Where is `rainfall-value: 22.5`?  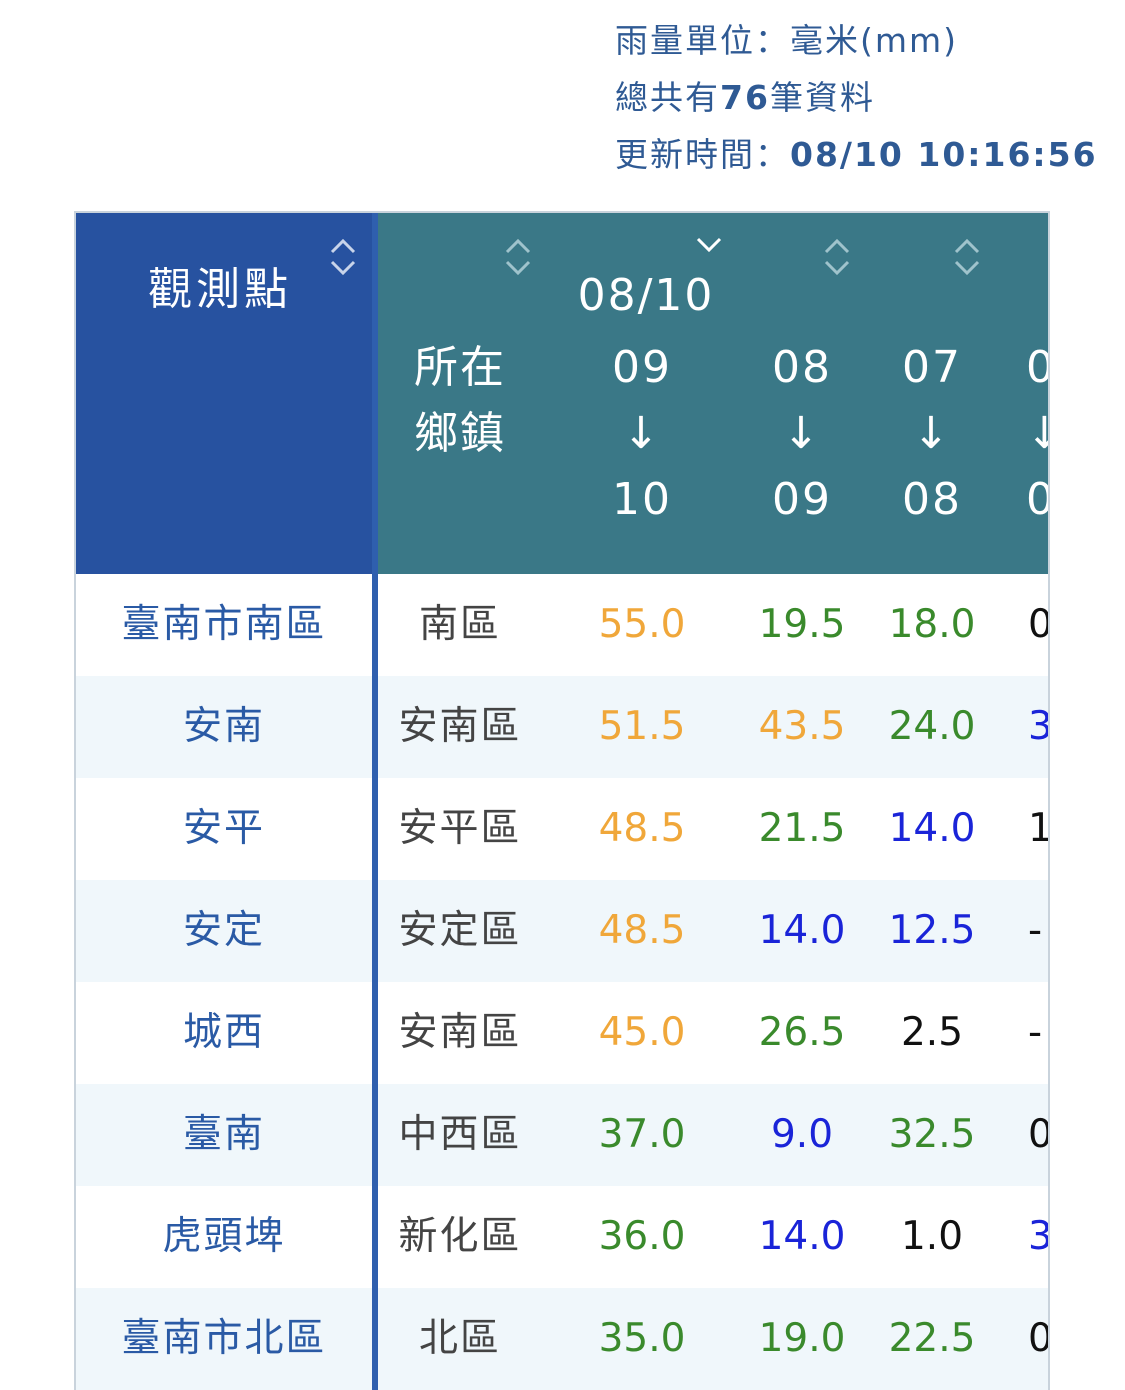
rainfall-value: 22.5 is located at coordinates (932, 1338).